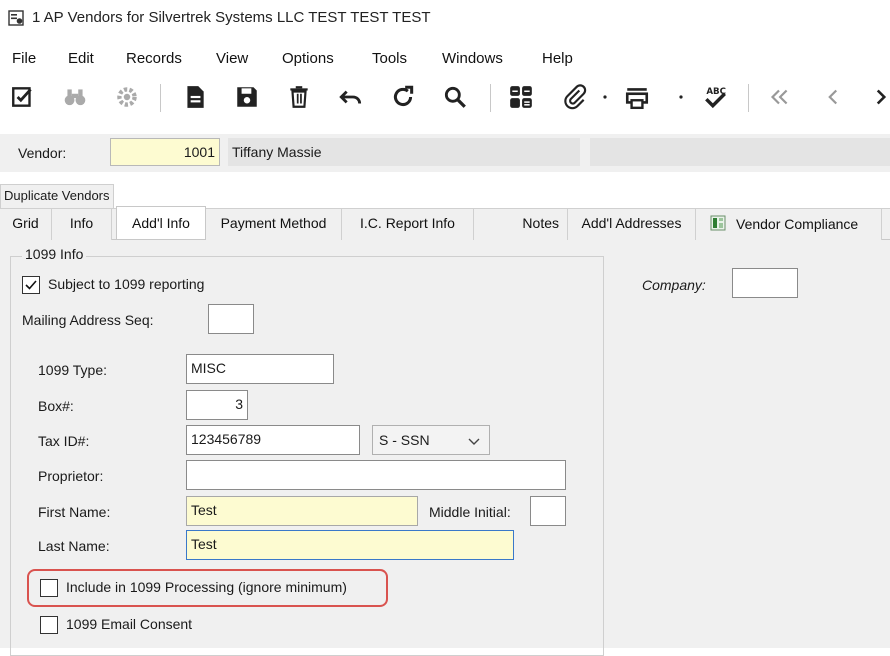 The height and width of the screenshot is (656, 890). I want to click on search-icon, so click(455, 97).